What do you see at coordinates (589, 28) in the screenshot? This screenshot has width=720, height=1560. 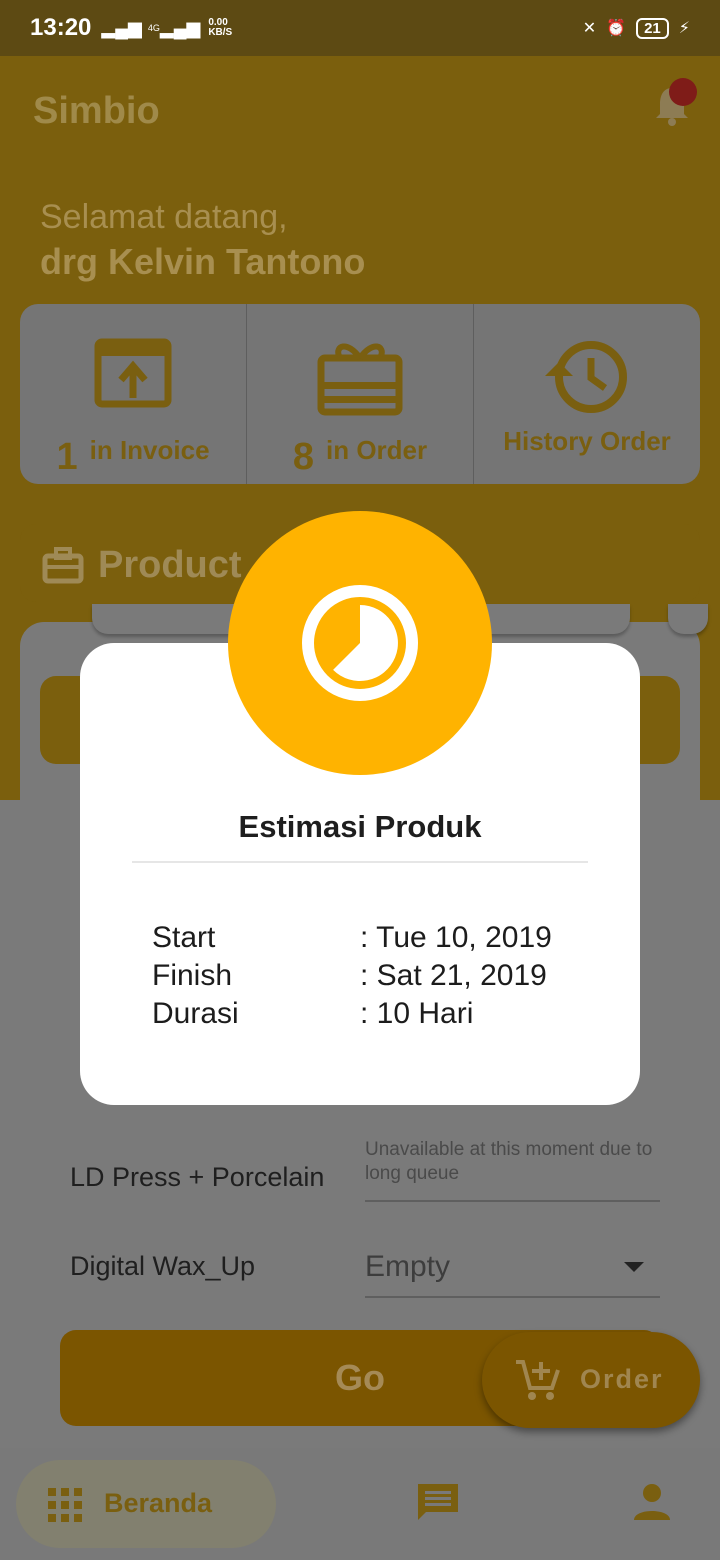 I see `vibrate-off-icon: ✕` at bounding box center [589, 28].